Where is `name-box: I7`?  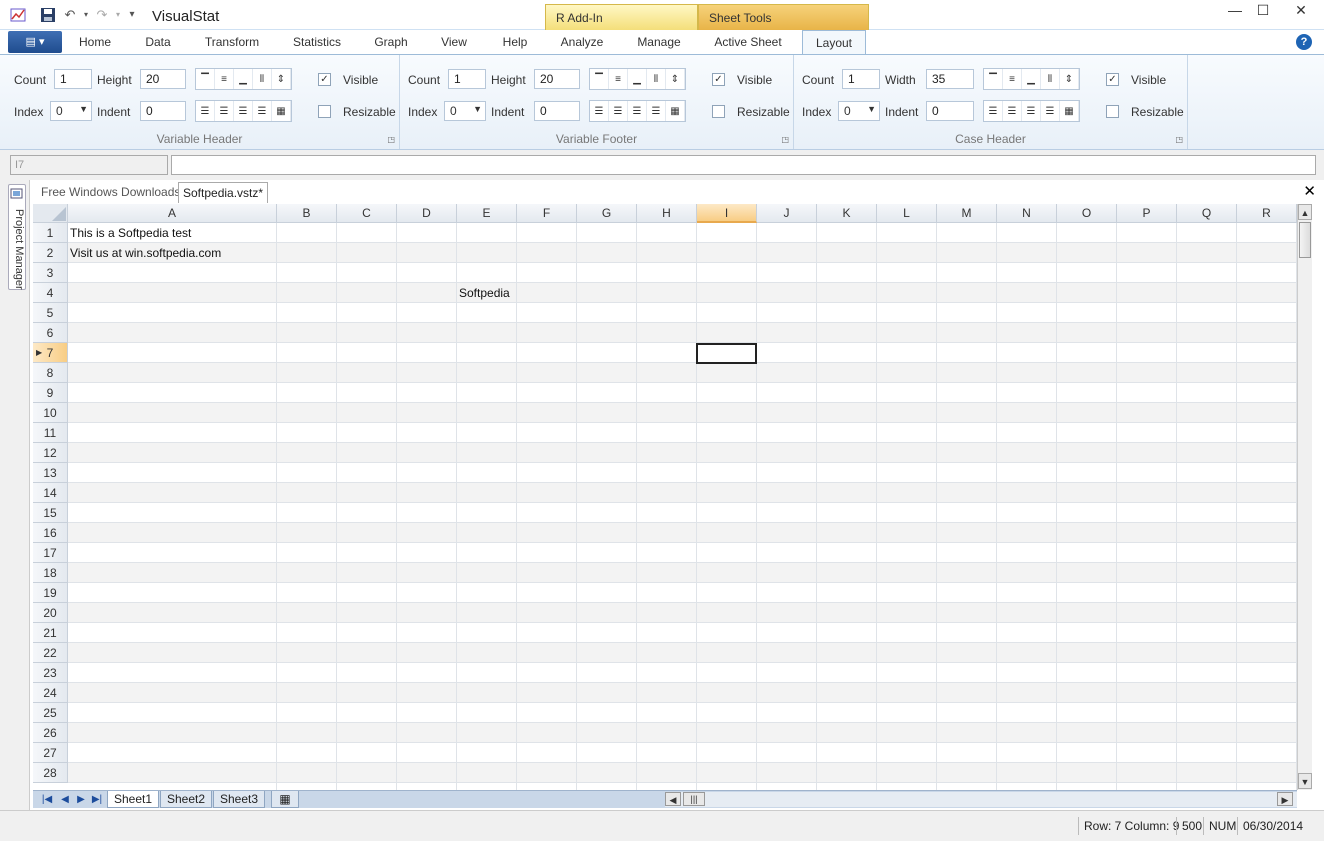 name-box: I7 is located at coordinates (89, 165).